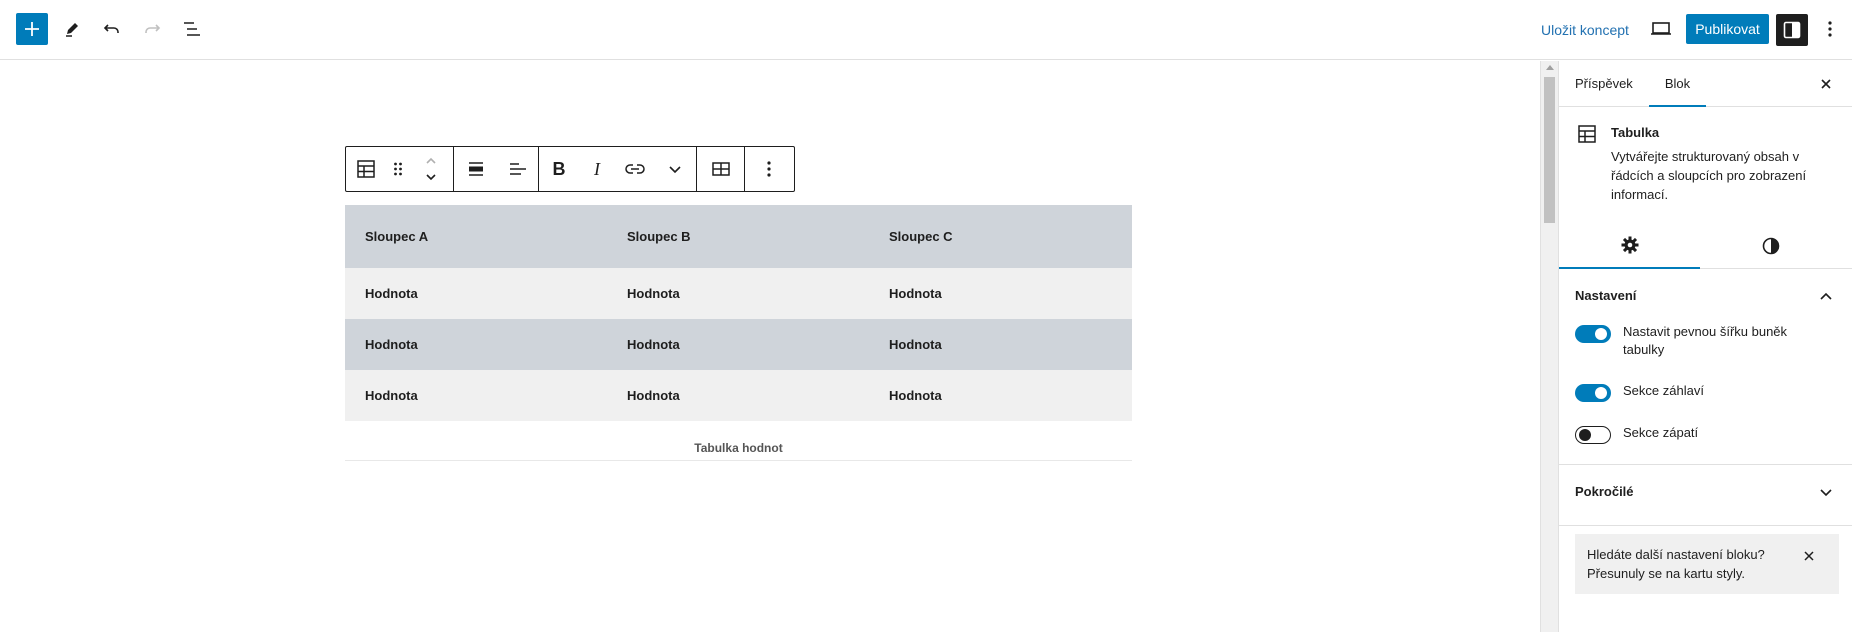 The height and width of the screenshot is (632, 1852). I want to click on save-draft-button: Uložit koncept, so click(1585, 30).